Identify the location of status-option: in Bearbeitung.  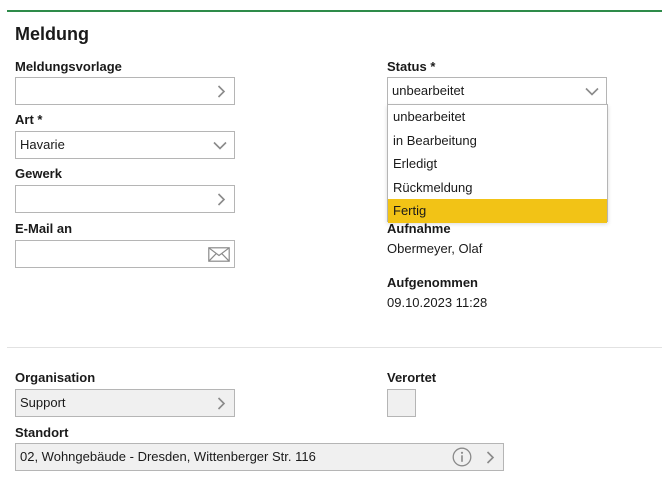
(497, 141).